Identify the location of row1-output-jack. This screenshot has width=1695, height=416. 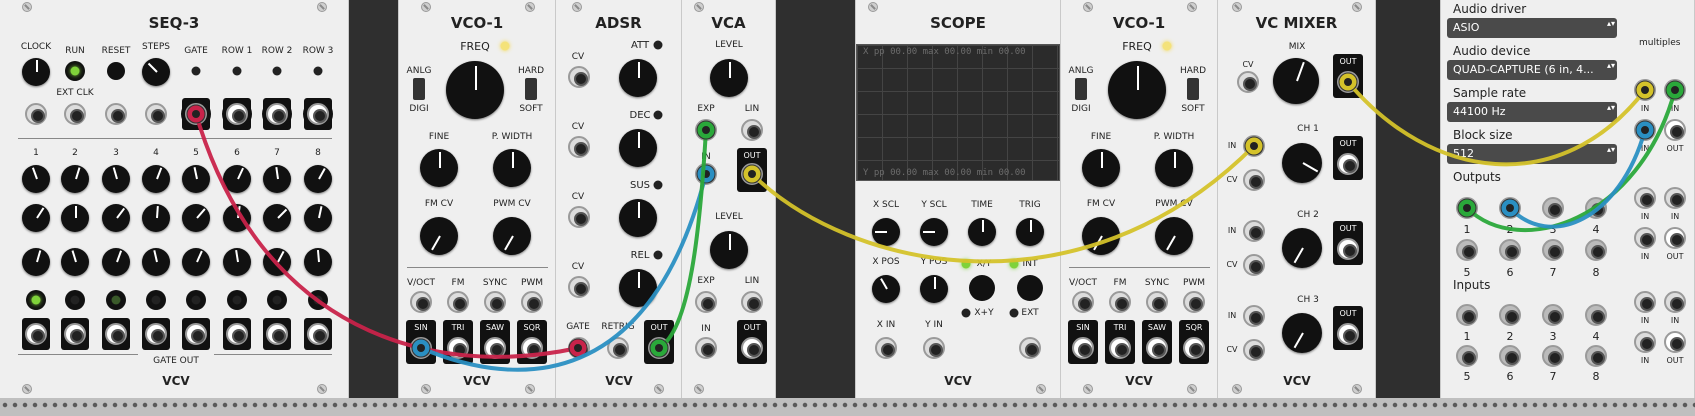
(237, 114).